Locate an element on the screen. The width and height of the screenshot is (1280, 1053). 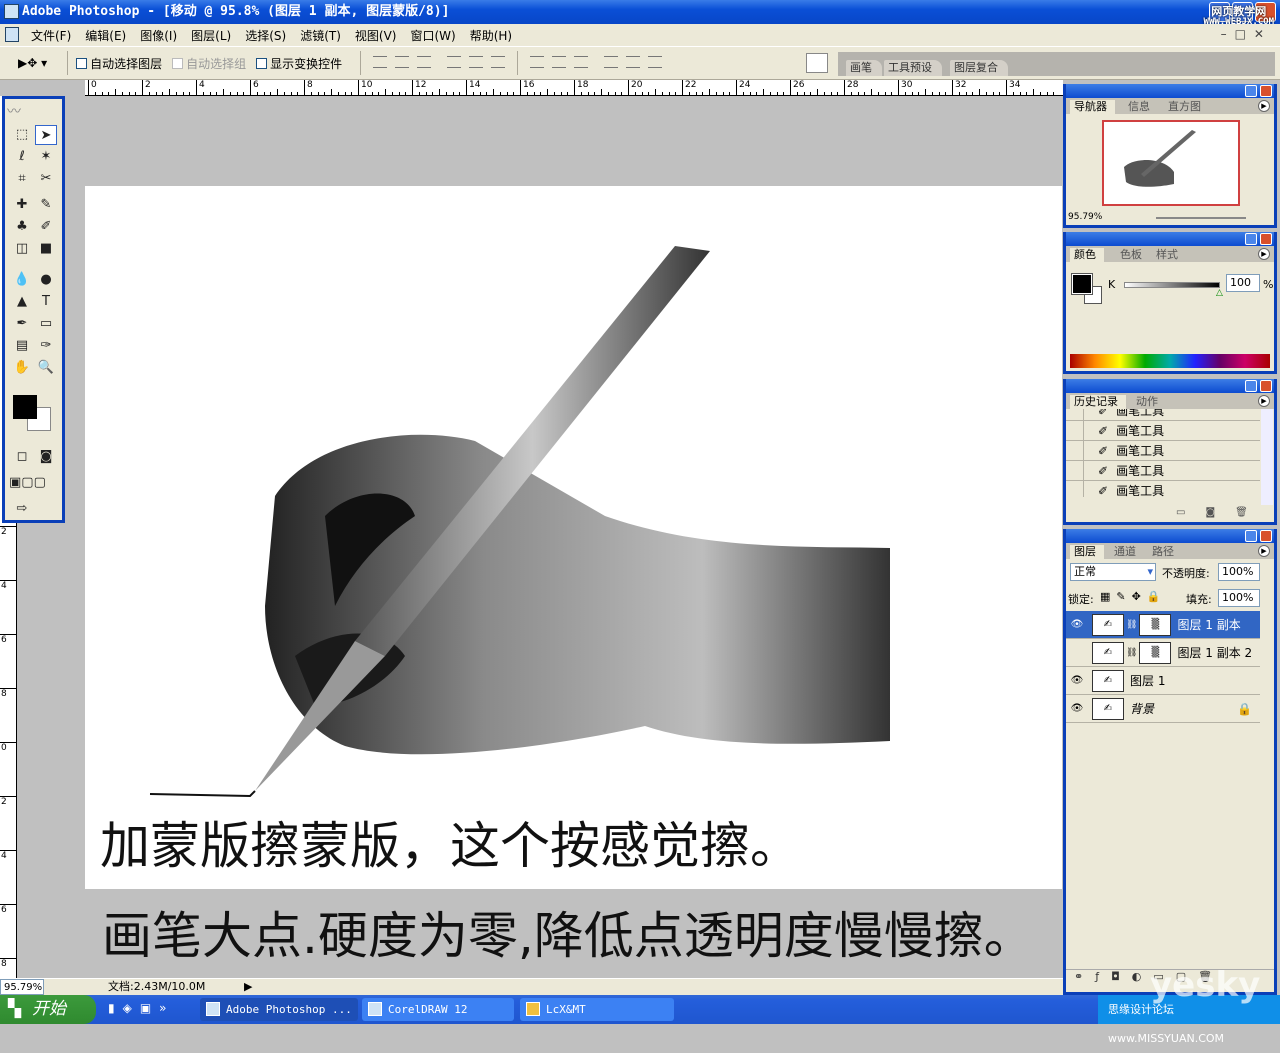
lasso-tool-icon: ℓ is located at coordinates (22, 157).